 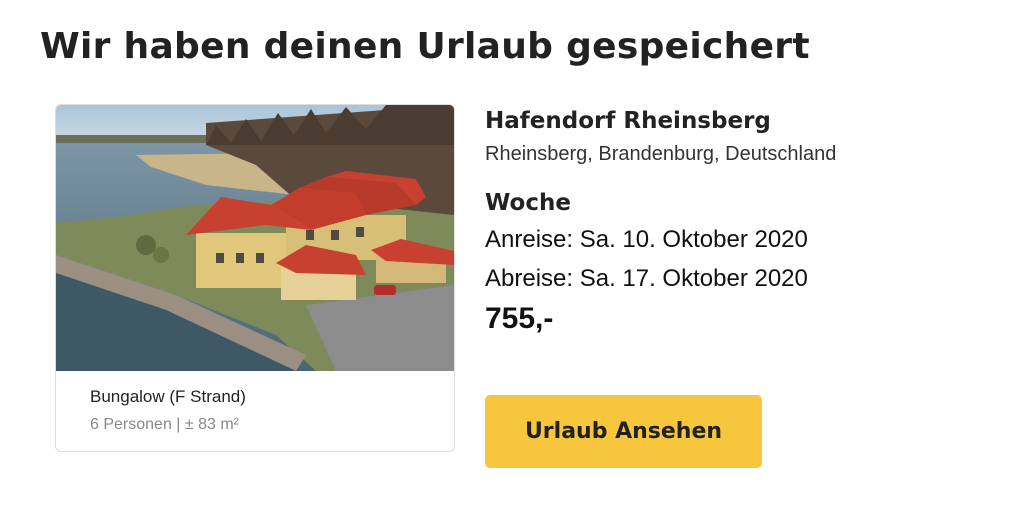 What do you see at coordinates (646, 278) in the screenshot?
I see `departure-date: Abreise: Sa. 17. Oktober 2020` at bounding box center [646, 278].